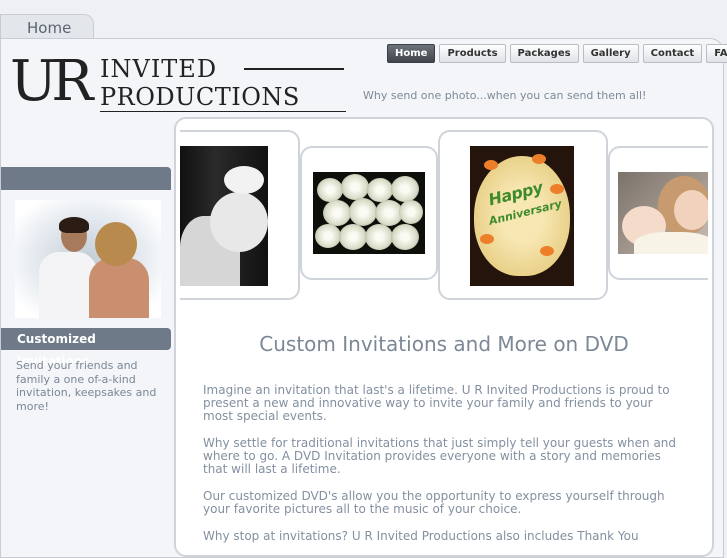 This screenshot has width=727, height=558. Describe the element at coordinates (88, 259) in the screenshot. I see `couple-photo` at that location.